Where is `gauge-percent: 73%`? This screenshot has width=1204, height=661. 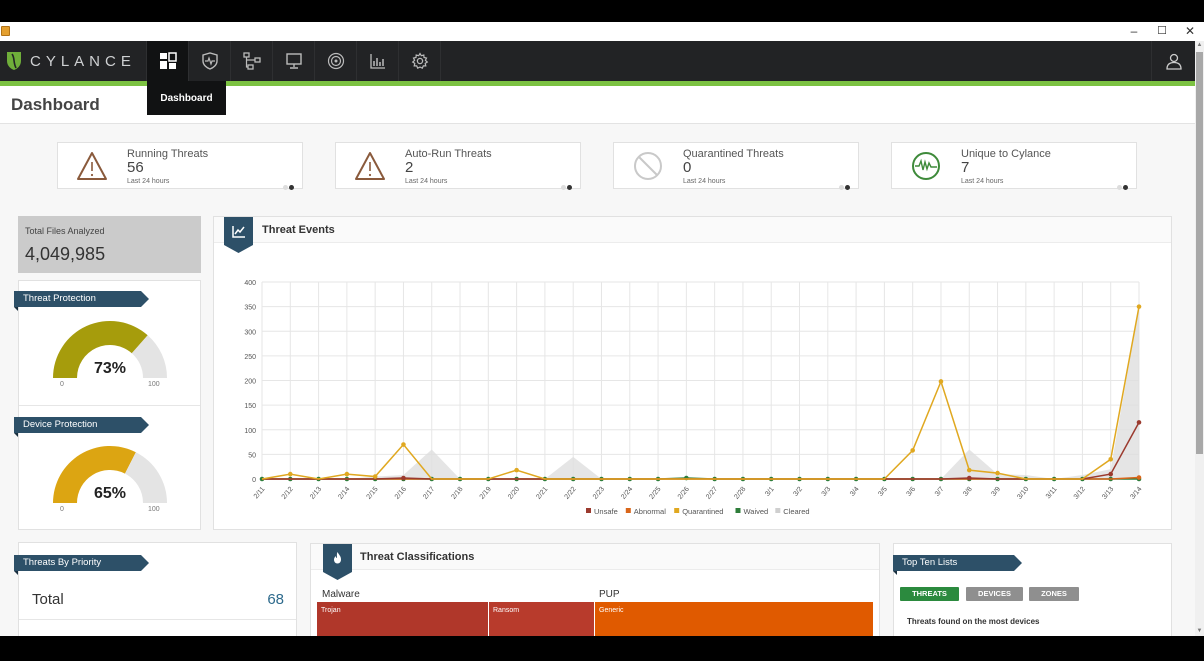
gauge-percent: 73% is located at coordinates (110, 368).